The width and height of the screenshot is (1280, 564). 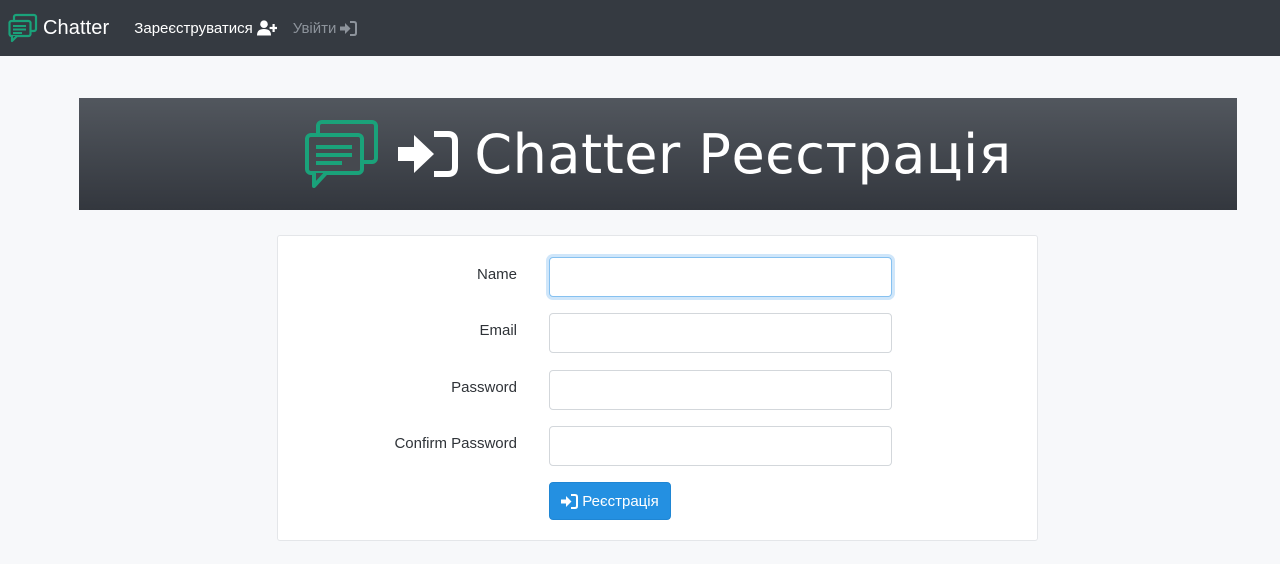 I want to click on name-label: Name, so click(x=496, y=274).